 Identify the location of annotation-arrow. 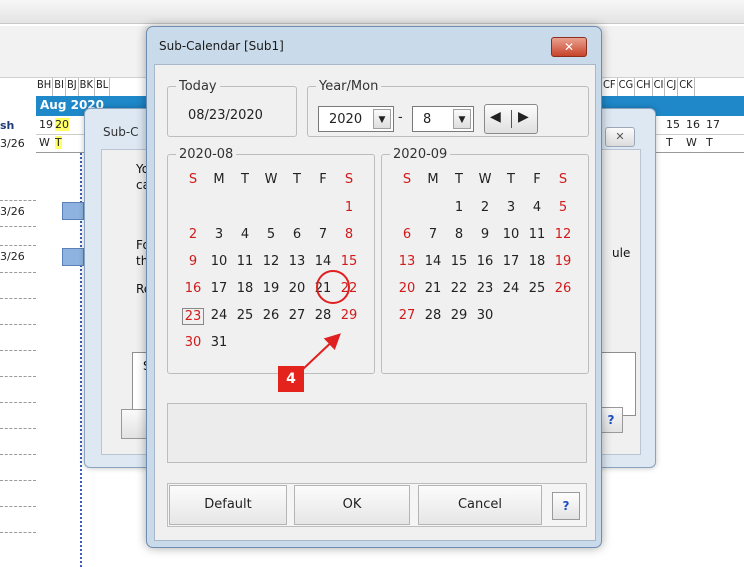
(321, 352).